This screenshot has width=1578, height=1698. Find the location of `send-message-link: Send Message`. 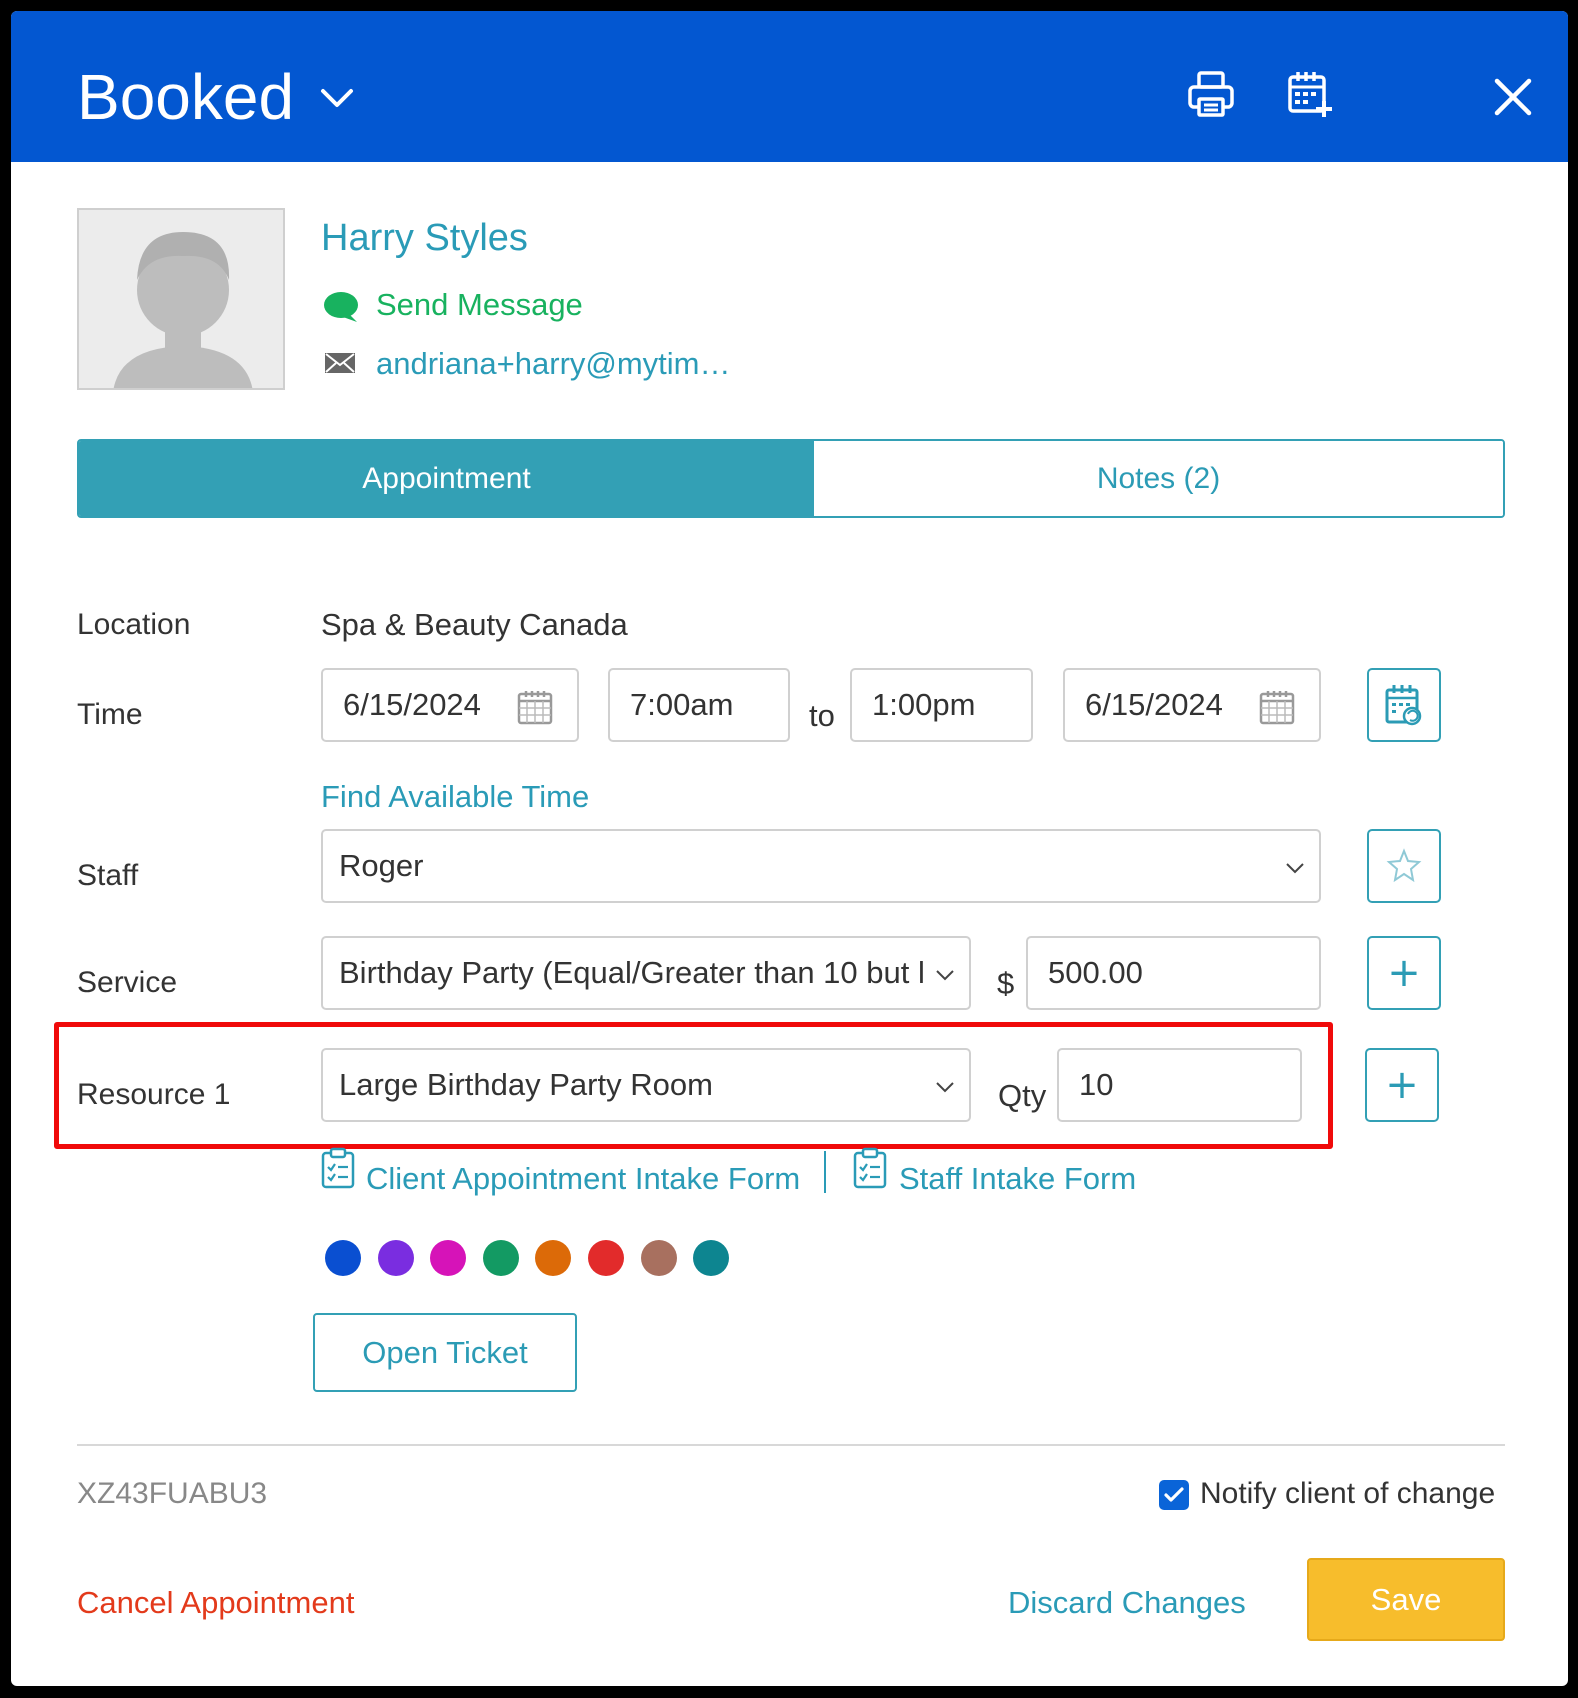

send-message-link: Send Message is located at coordinates (479, 305).